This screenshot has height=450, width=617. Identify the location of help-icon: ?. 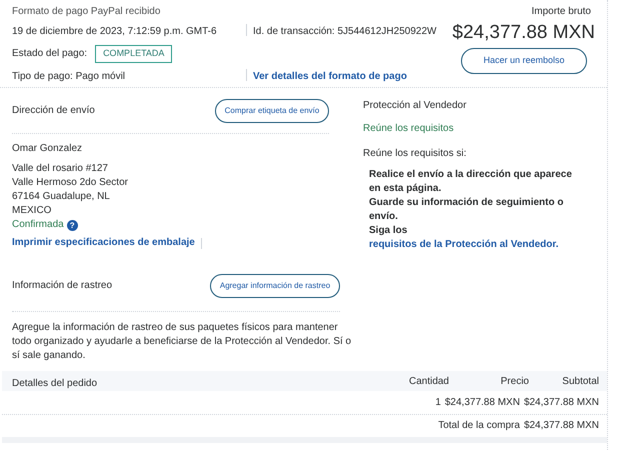
(72, 225).